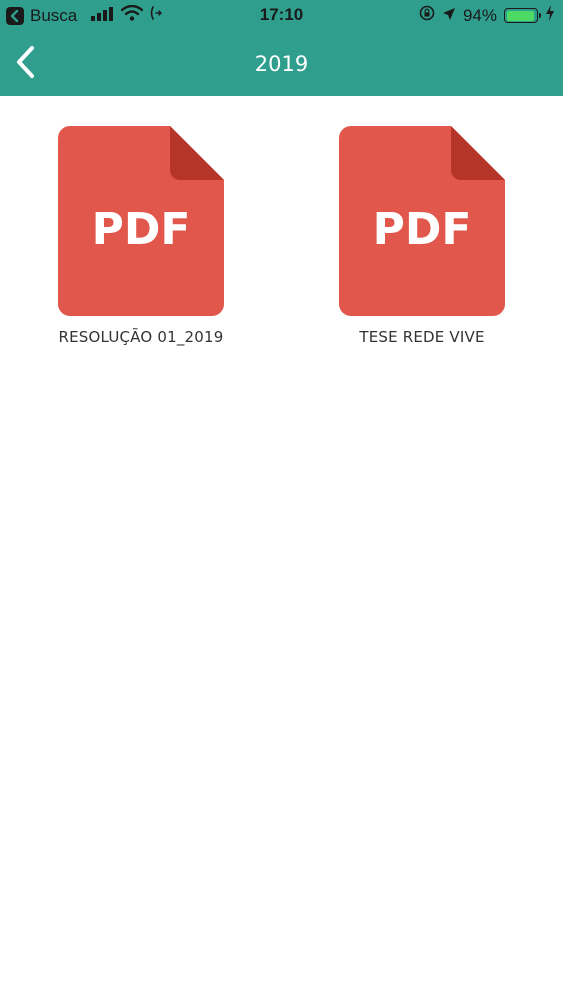 The width and height of the screenshot is (563, 1000). What do you see at coordinates (281, 48) in the screenshot?
I see `app-header: Busca 17:10 94% 2019` at bounding box center [281, 48].